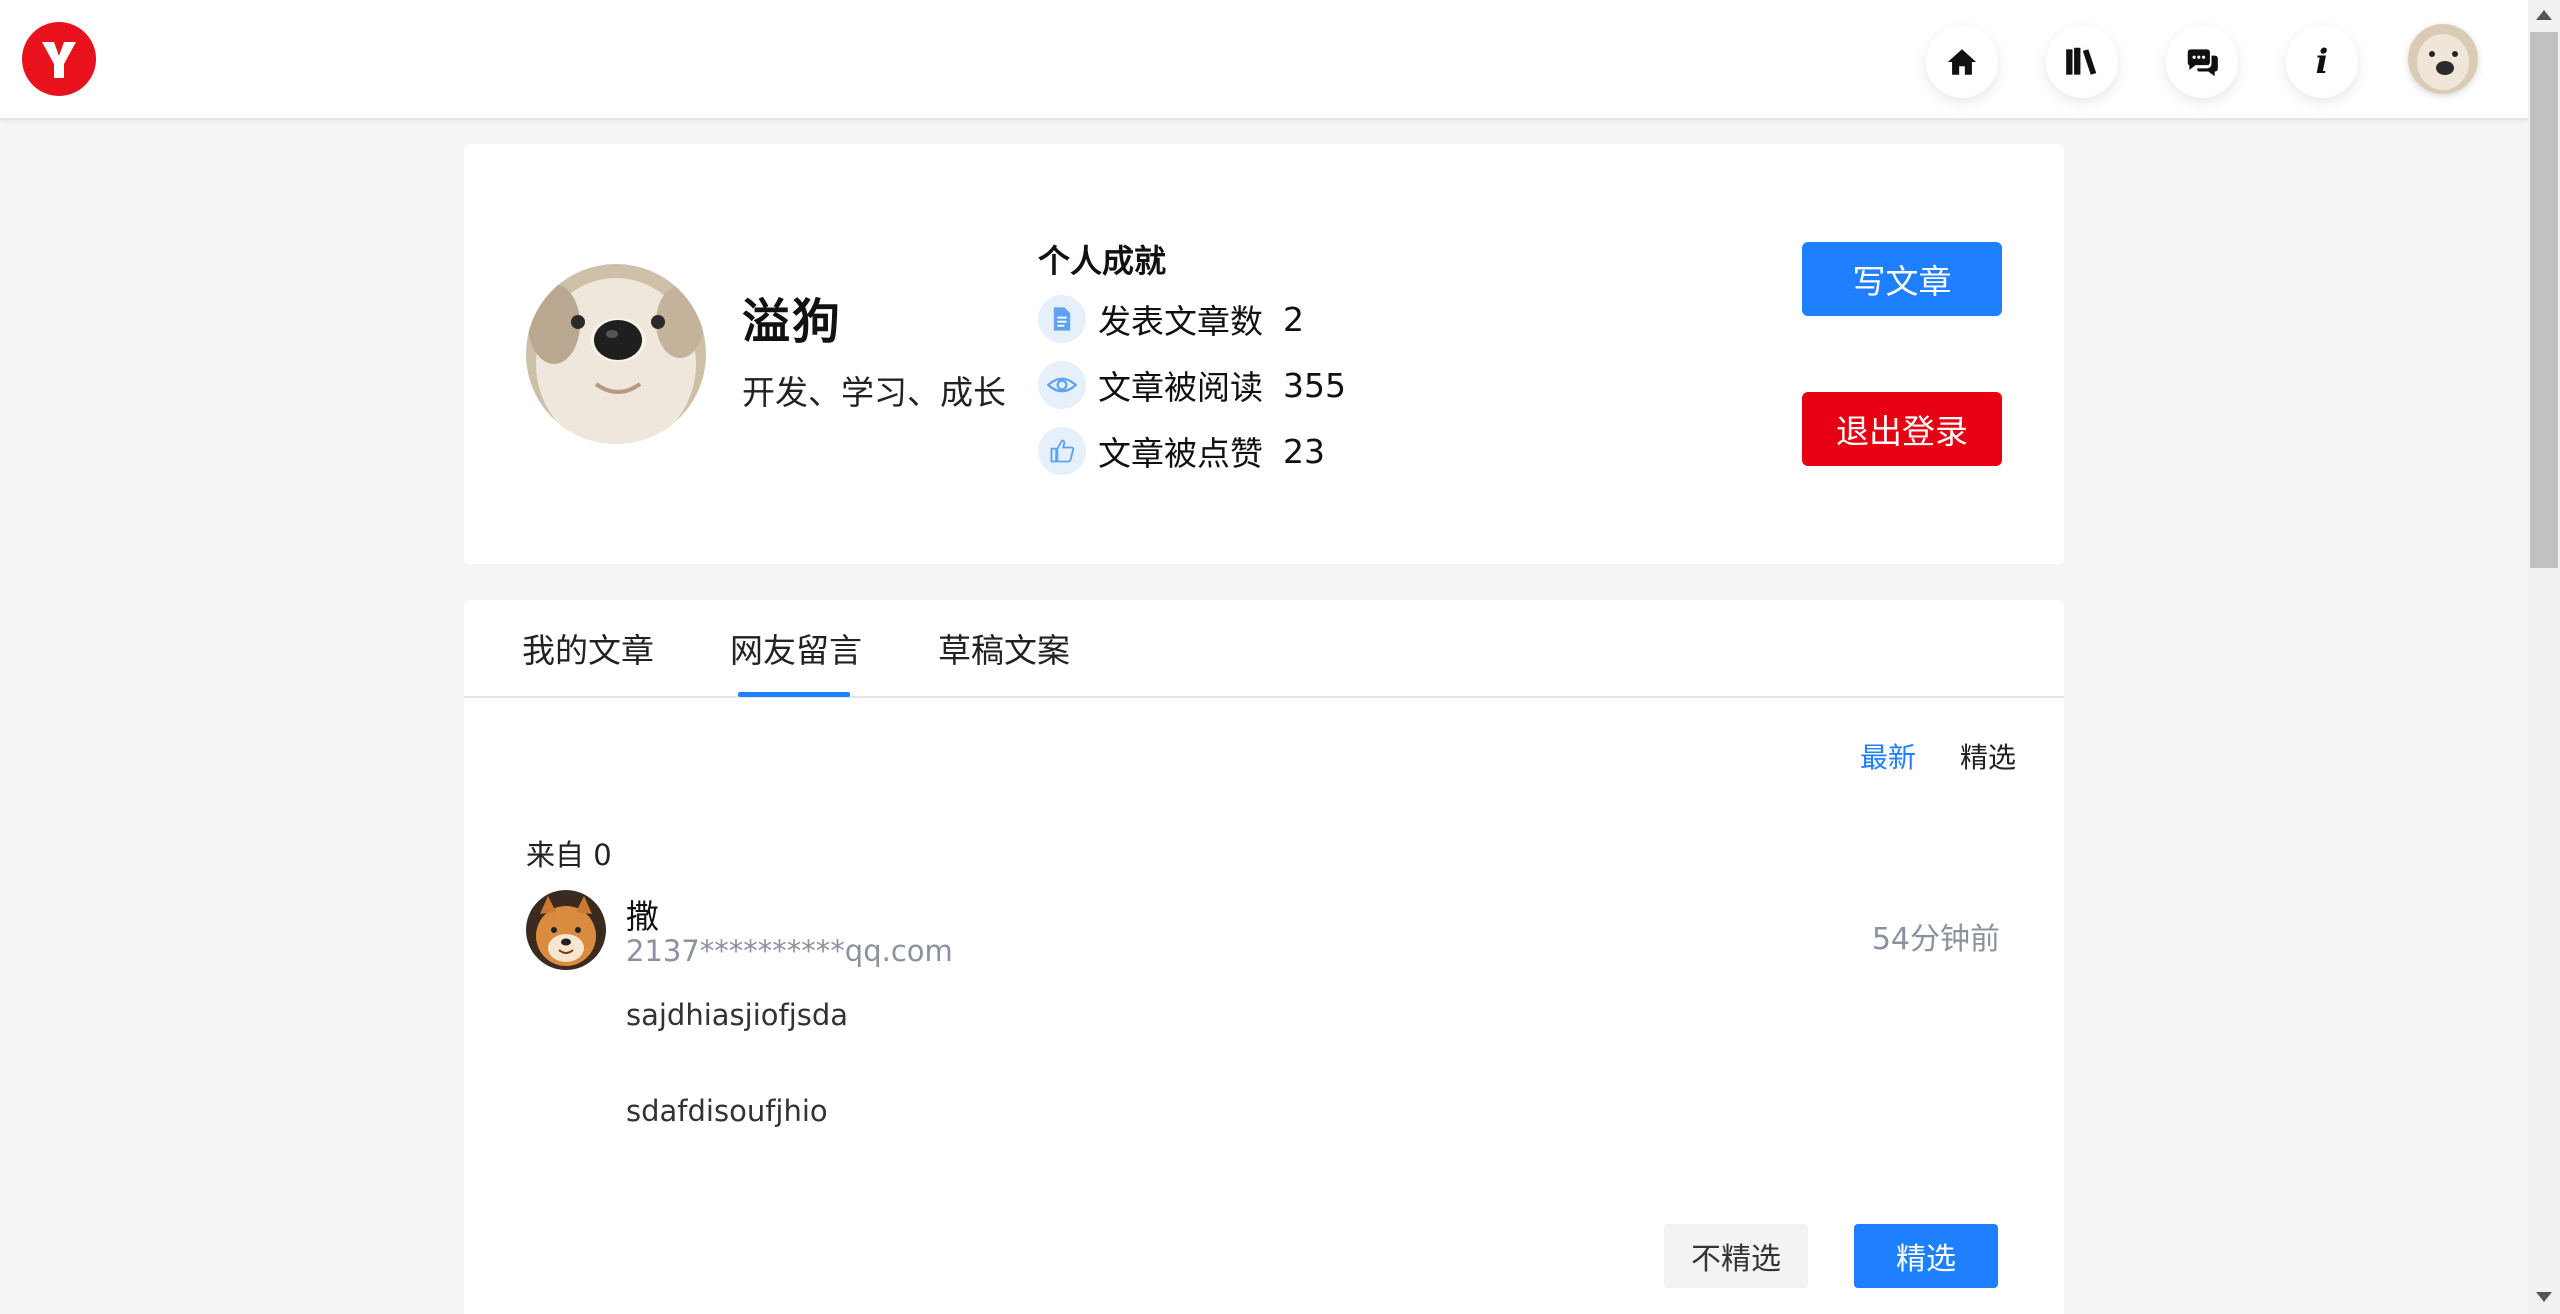  Describe the element at coordinates (789, 951) in the screenshot. I see `commenter-email: 2137**********qq.com` at that location.